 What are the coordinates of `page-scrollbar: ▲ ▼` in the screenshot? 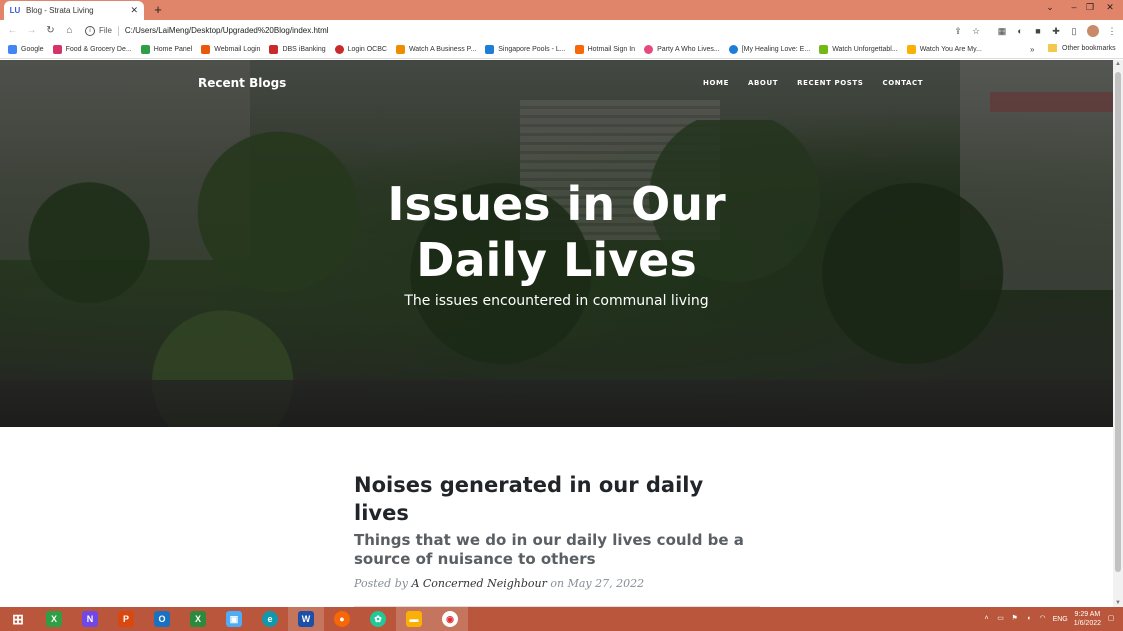 It's located at (1118, 333).